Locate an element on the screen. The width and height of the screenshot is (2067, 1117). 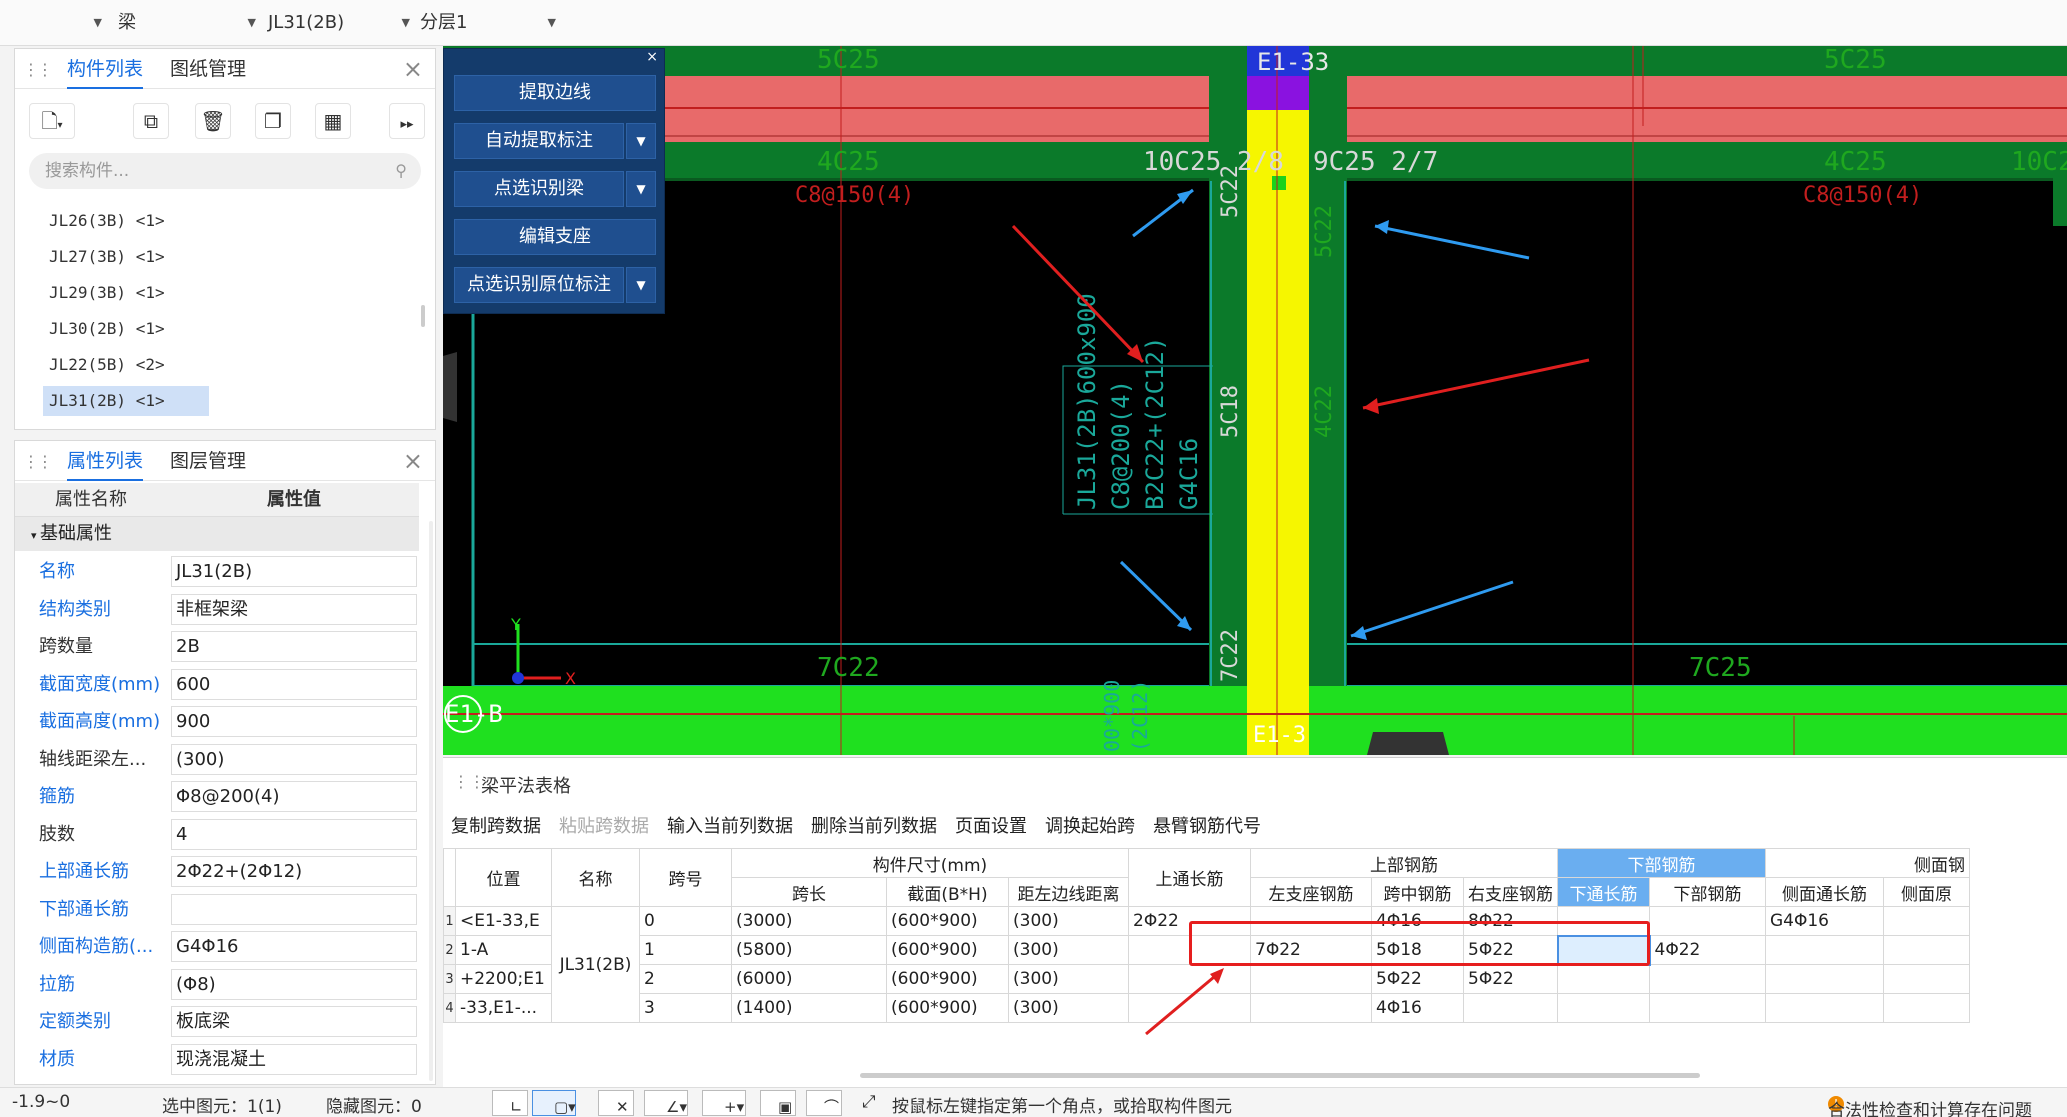
component-search-input: 搜索构件... ⚲ is located at coordinates (225, 171).